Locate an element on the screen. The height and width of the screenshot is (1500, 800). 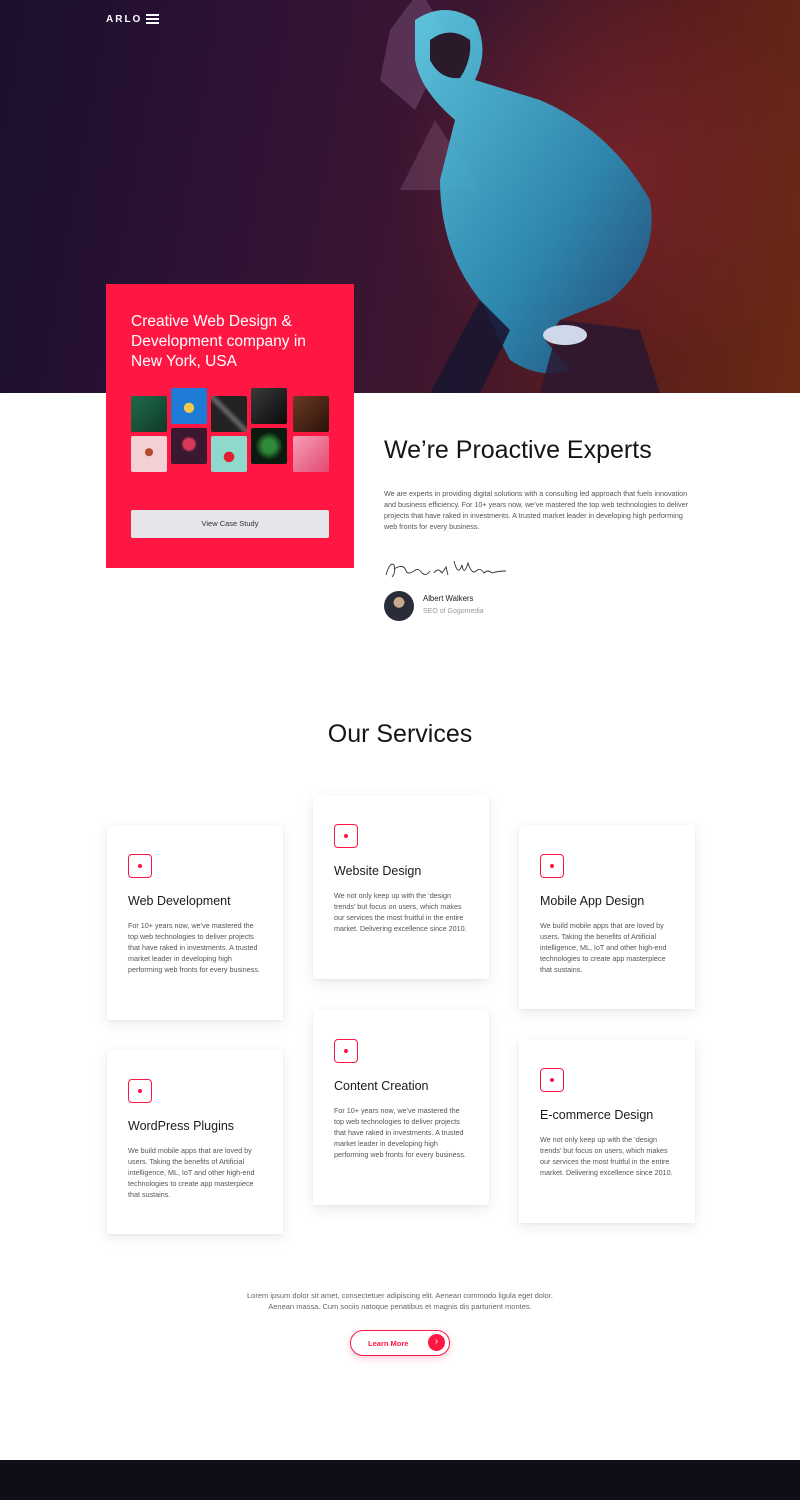
learn-more-label: Learn More is located at coordinates (388, 1343).